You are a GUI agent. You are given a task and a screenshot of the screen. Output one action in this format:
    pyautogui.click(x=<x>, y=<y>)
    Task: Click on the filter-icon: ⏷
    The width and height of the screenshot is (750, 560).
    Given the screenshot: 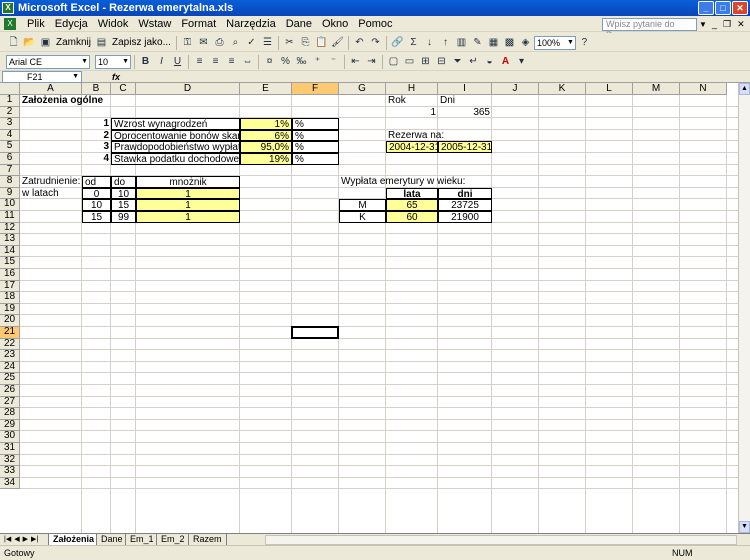 What is the action you would take?
    pyautogui.click(x=457, y=61)
    